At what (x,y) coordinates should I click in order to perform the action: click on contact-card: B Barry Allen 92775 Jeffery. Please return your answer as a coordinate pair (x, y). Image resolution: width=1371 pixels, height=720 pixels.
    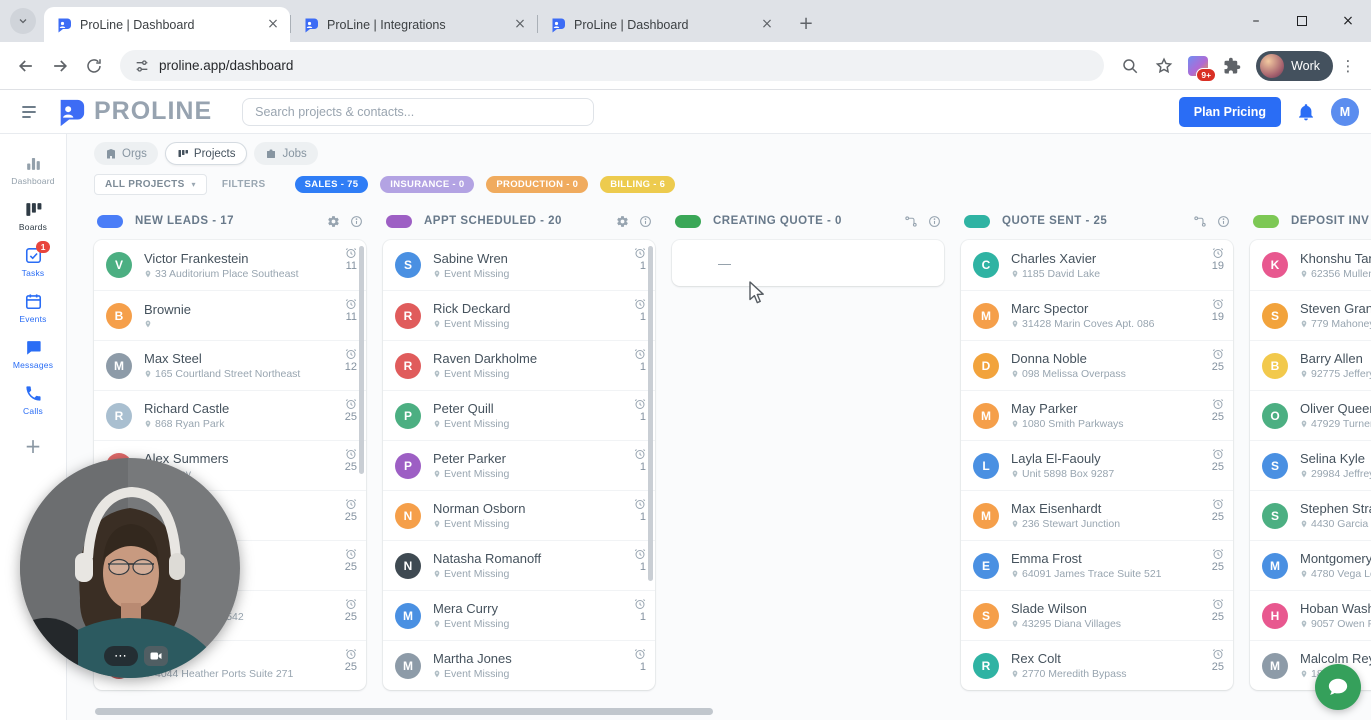
    Looking at the image, I should click on (1310, 365).